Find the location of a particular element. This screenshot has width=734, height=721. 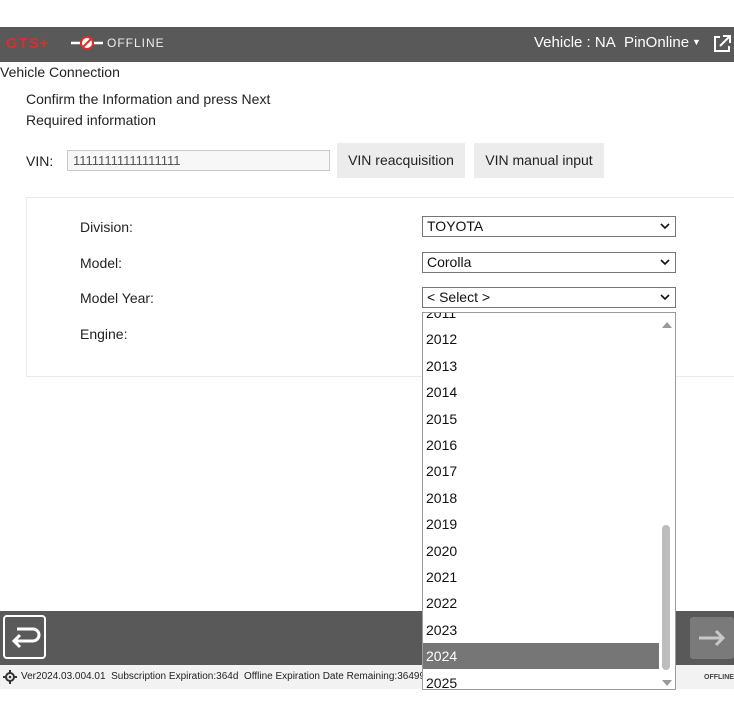

arrow-right-icon is located at coordinates (712, 638).